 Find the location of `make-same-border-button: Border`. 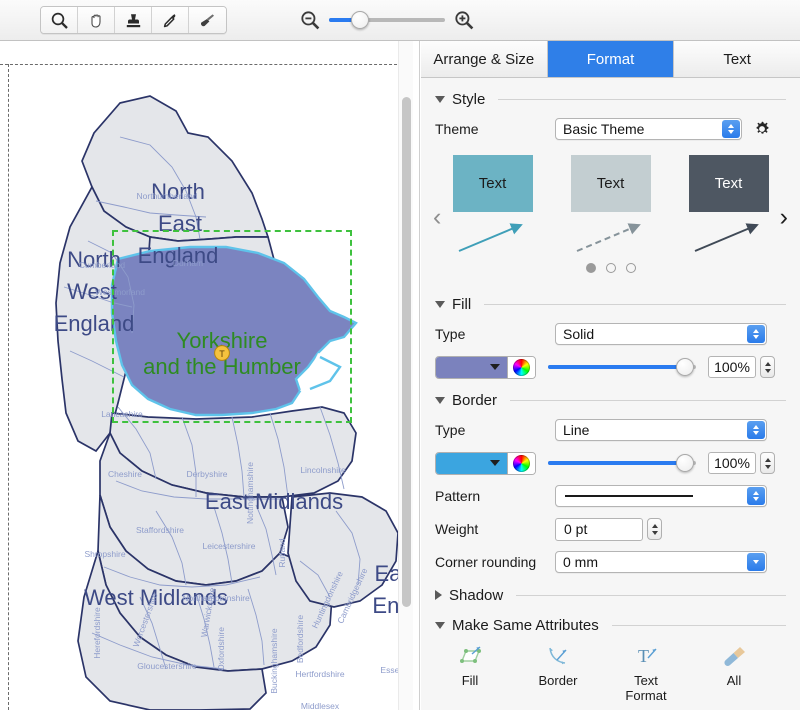

make-same-border-button: Border is located at coordinates (558, 674).